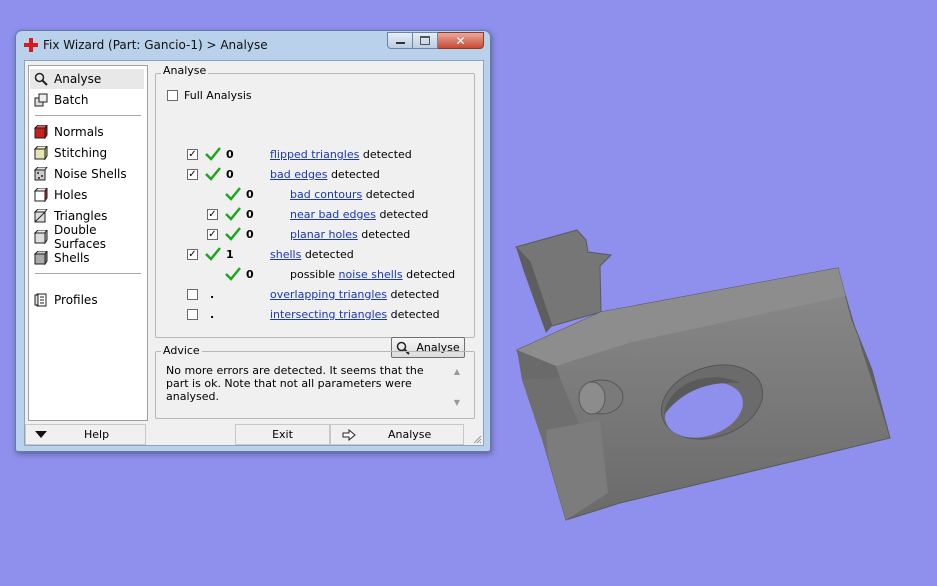  I want to click on exit-button: Exit, so click(282, 434).